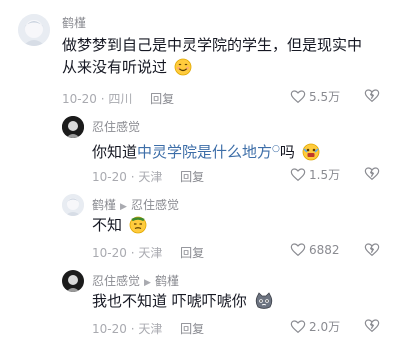  What do you see at coordinates (135, 204) in the screenshot?
I see `username: 鹤槿 ▶ 忍住感觉` at bounding box center [135, 204].